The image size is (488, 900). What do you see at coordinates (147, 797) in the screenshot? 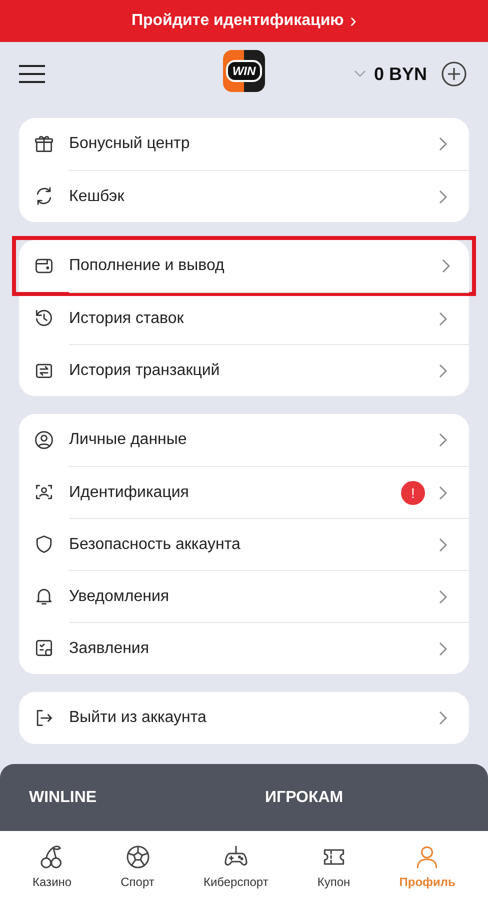
I see `footer-heading: WINLINE` at bounding box center [147, 797].